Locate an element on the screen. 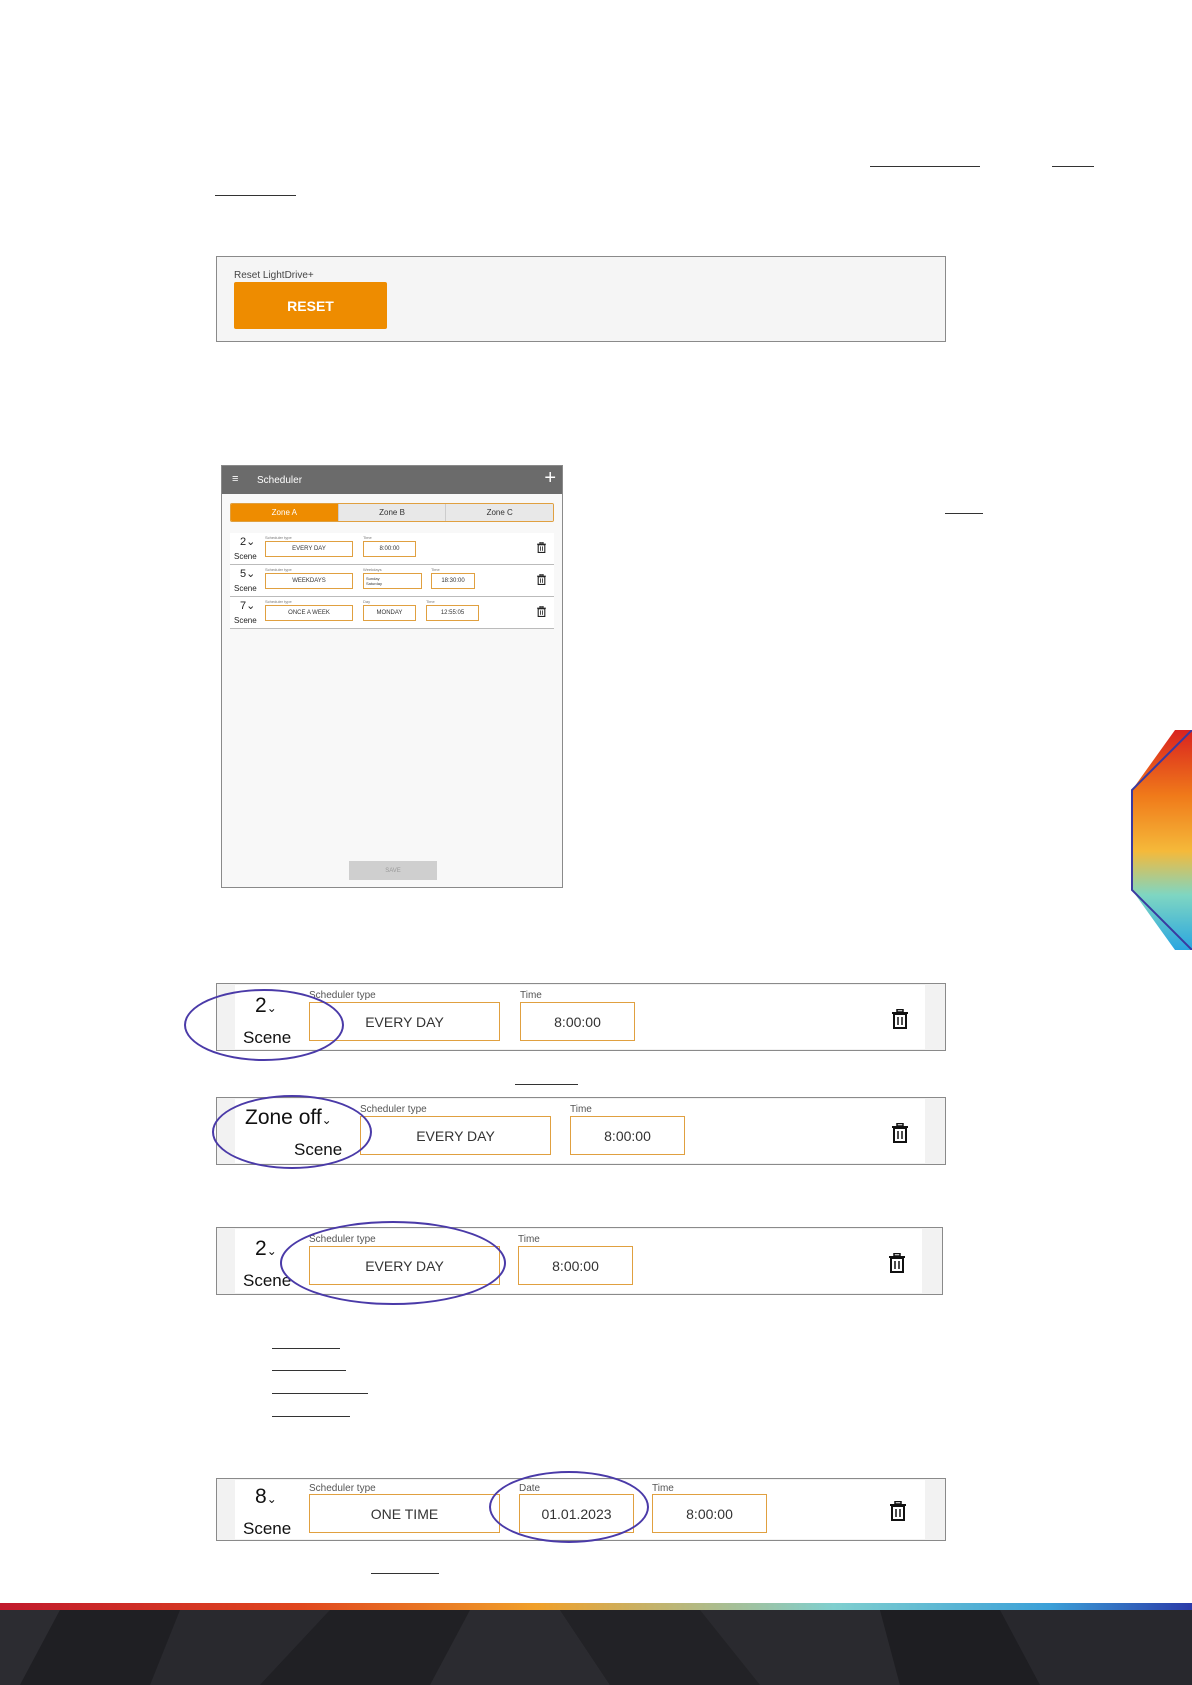 The height and width of the screenshot is (1685, 1192). save-button: SAVE is located at coordinates (393, 870).